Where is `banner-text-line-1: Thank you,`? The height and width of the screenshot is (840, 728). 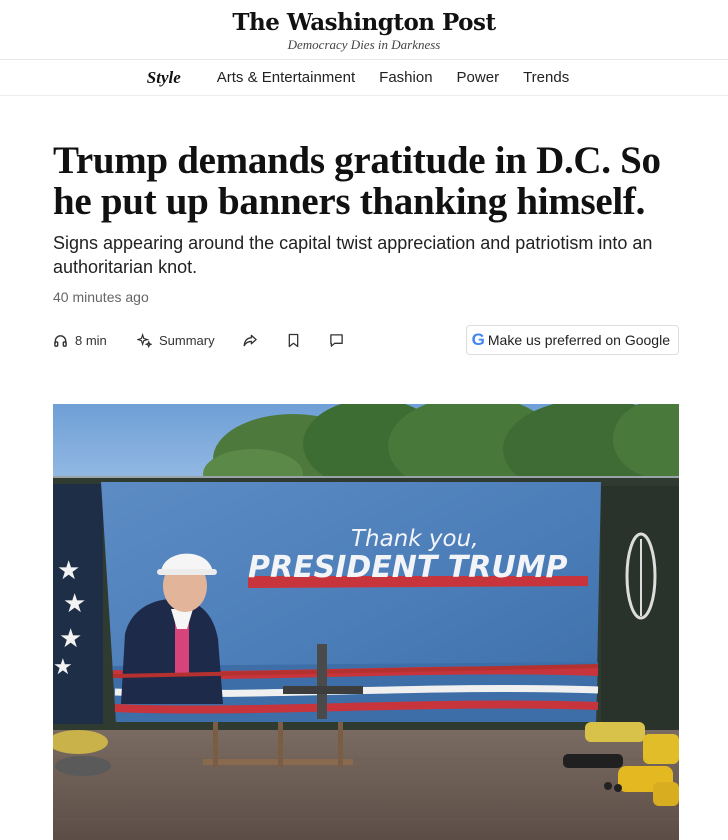
banner-text-line-1: Thank you, is located at coordinates (415, 539).